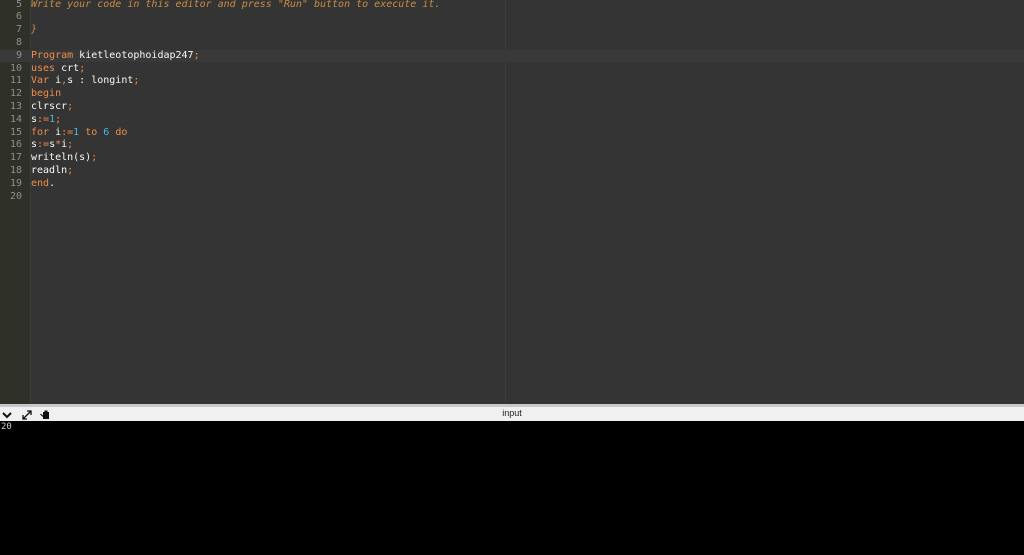 This screenshot has height=555, width=1024. Describe the element at coordinates (52, 55) in the screenshot. I see `code-token: Program` at that location.